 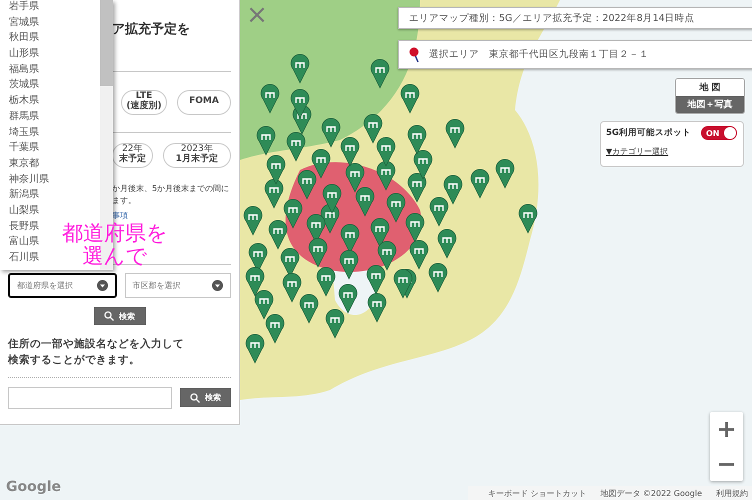 What do you see at coordinates (34, 487) in the screenshot?
I see `map-logo: Google` at bounding box center [34, 487].